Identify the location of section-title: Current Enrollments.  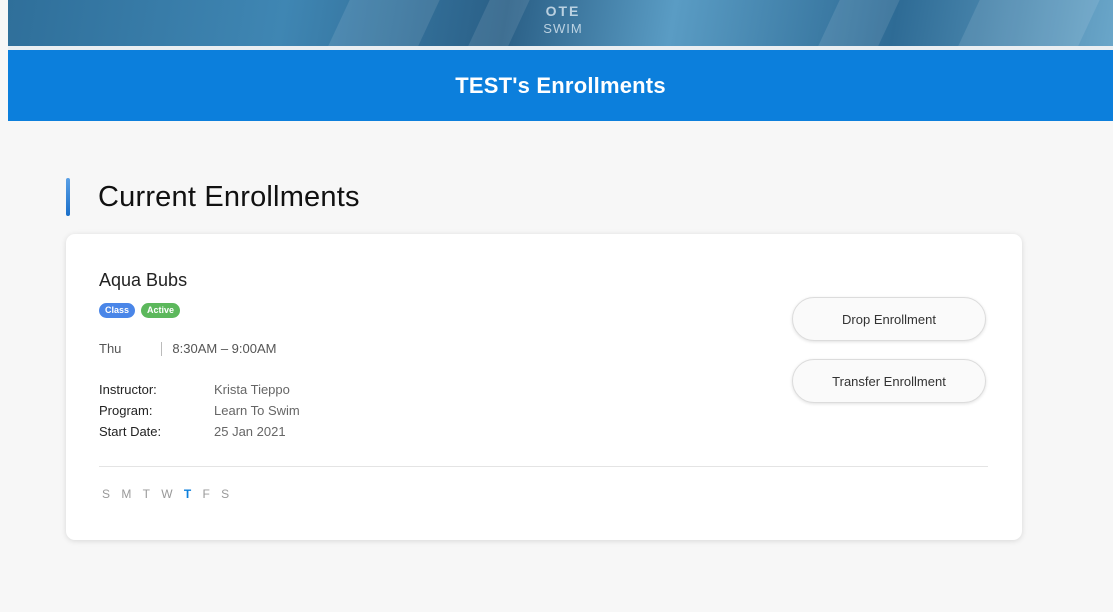
(229, 196).